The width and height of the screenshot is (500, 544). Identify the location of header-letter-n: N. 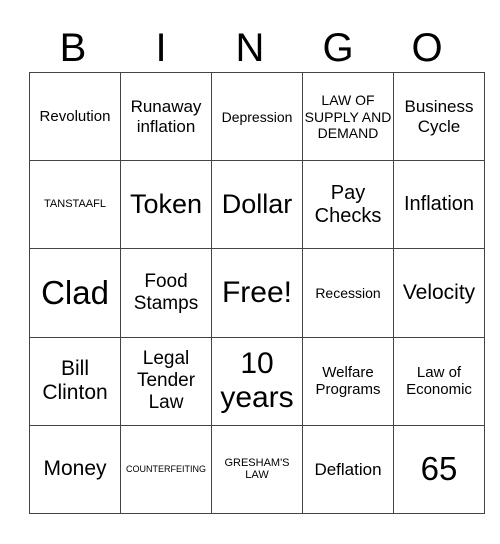
(250, 48).